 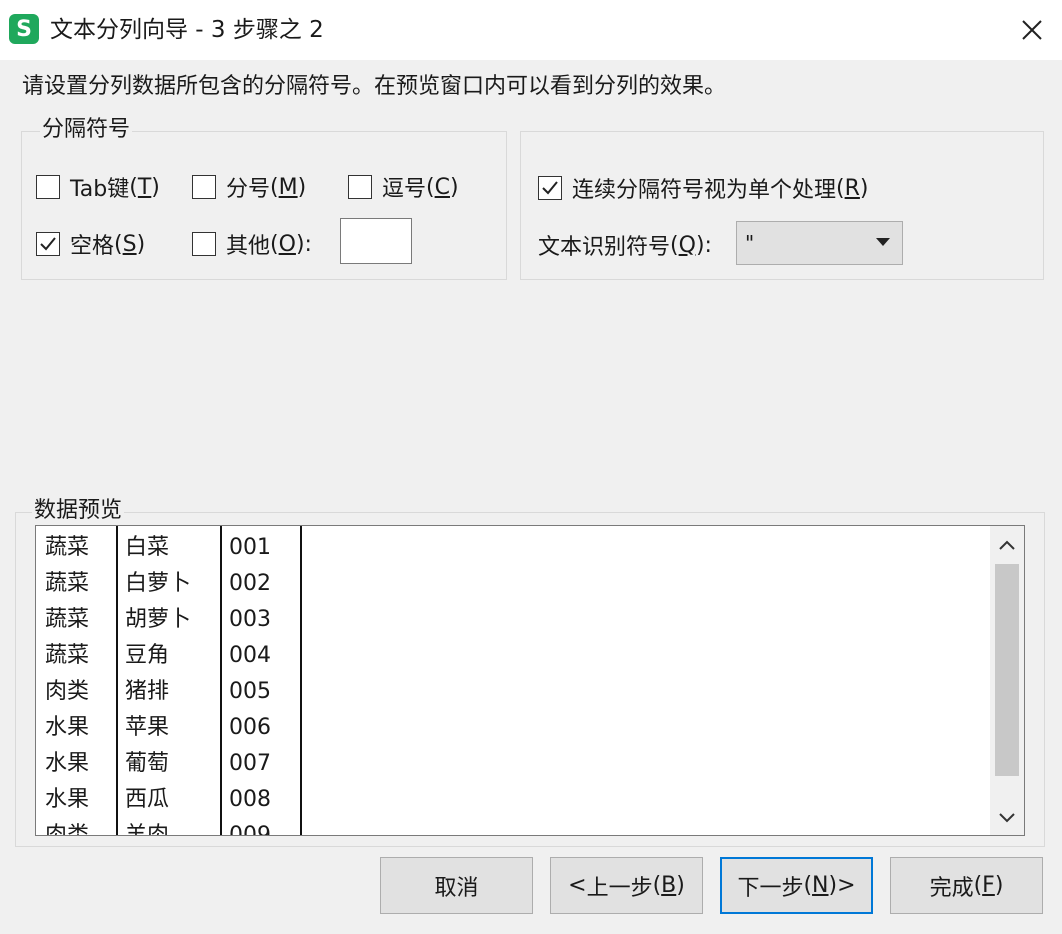 What do you see at coordinates (619, 888) in the screenshot?
I see `back-label: 上一步` at bounding box center [619, 888].